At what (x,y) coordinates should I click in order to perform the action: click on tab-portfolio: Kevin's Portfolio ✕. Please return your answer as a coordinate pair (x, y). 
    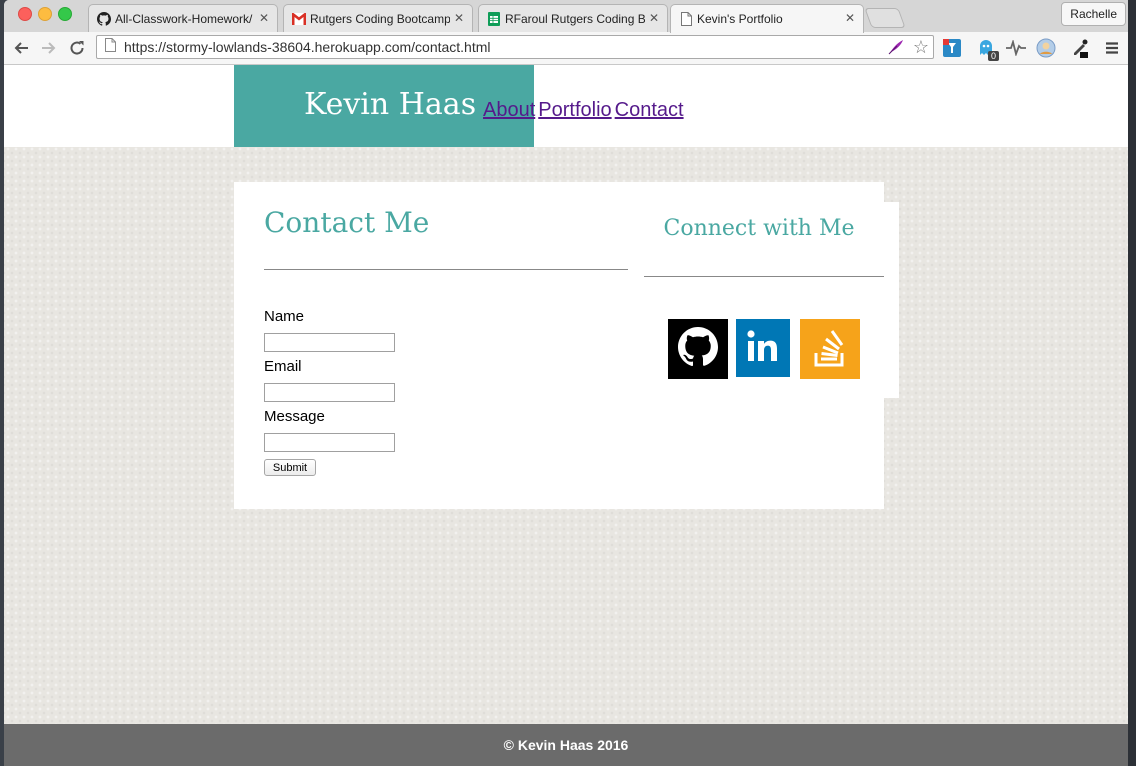
    Looking at the image, I should click on (767, 18).